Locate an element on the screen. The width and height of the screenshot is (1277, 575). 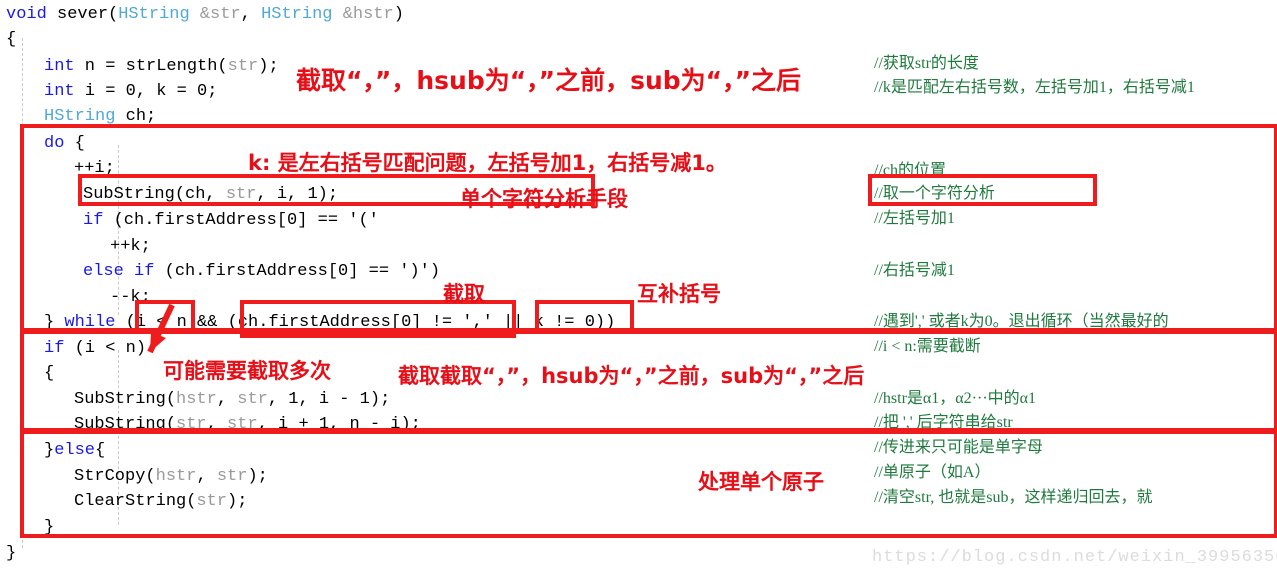
watermark-url: https://blog.csdn.net/weixin_39956356 is located at coordinates (1074, 557).